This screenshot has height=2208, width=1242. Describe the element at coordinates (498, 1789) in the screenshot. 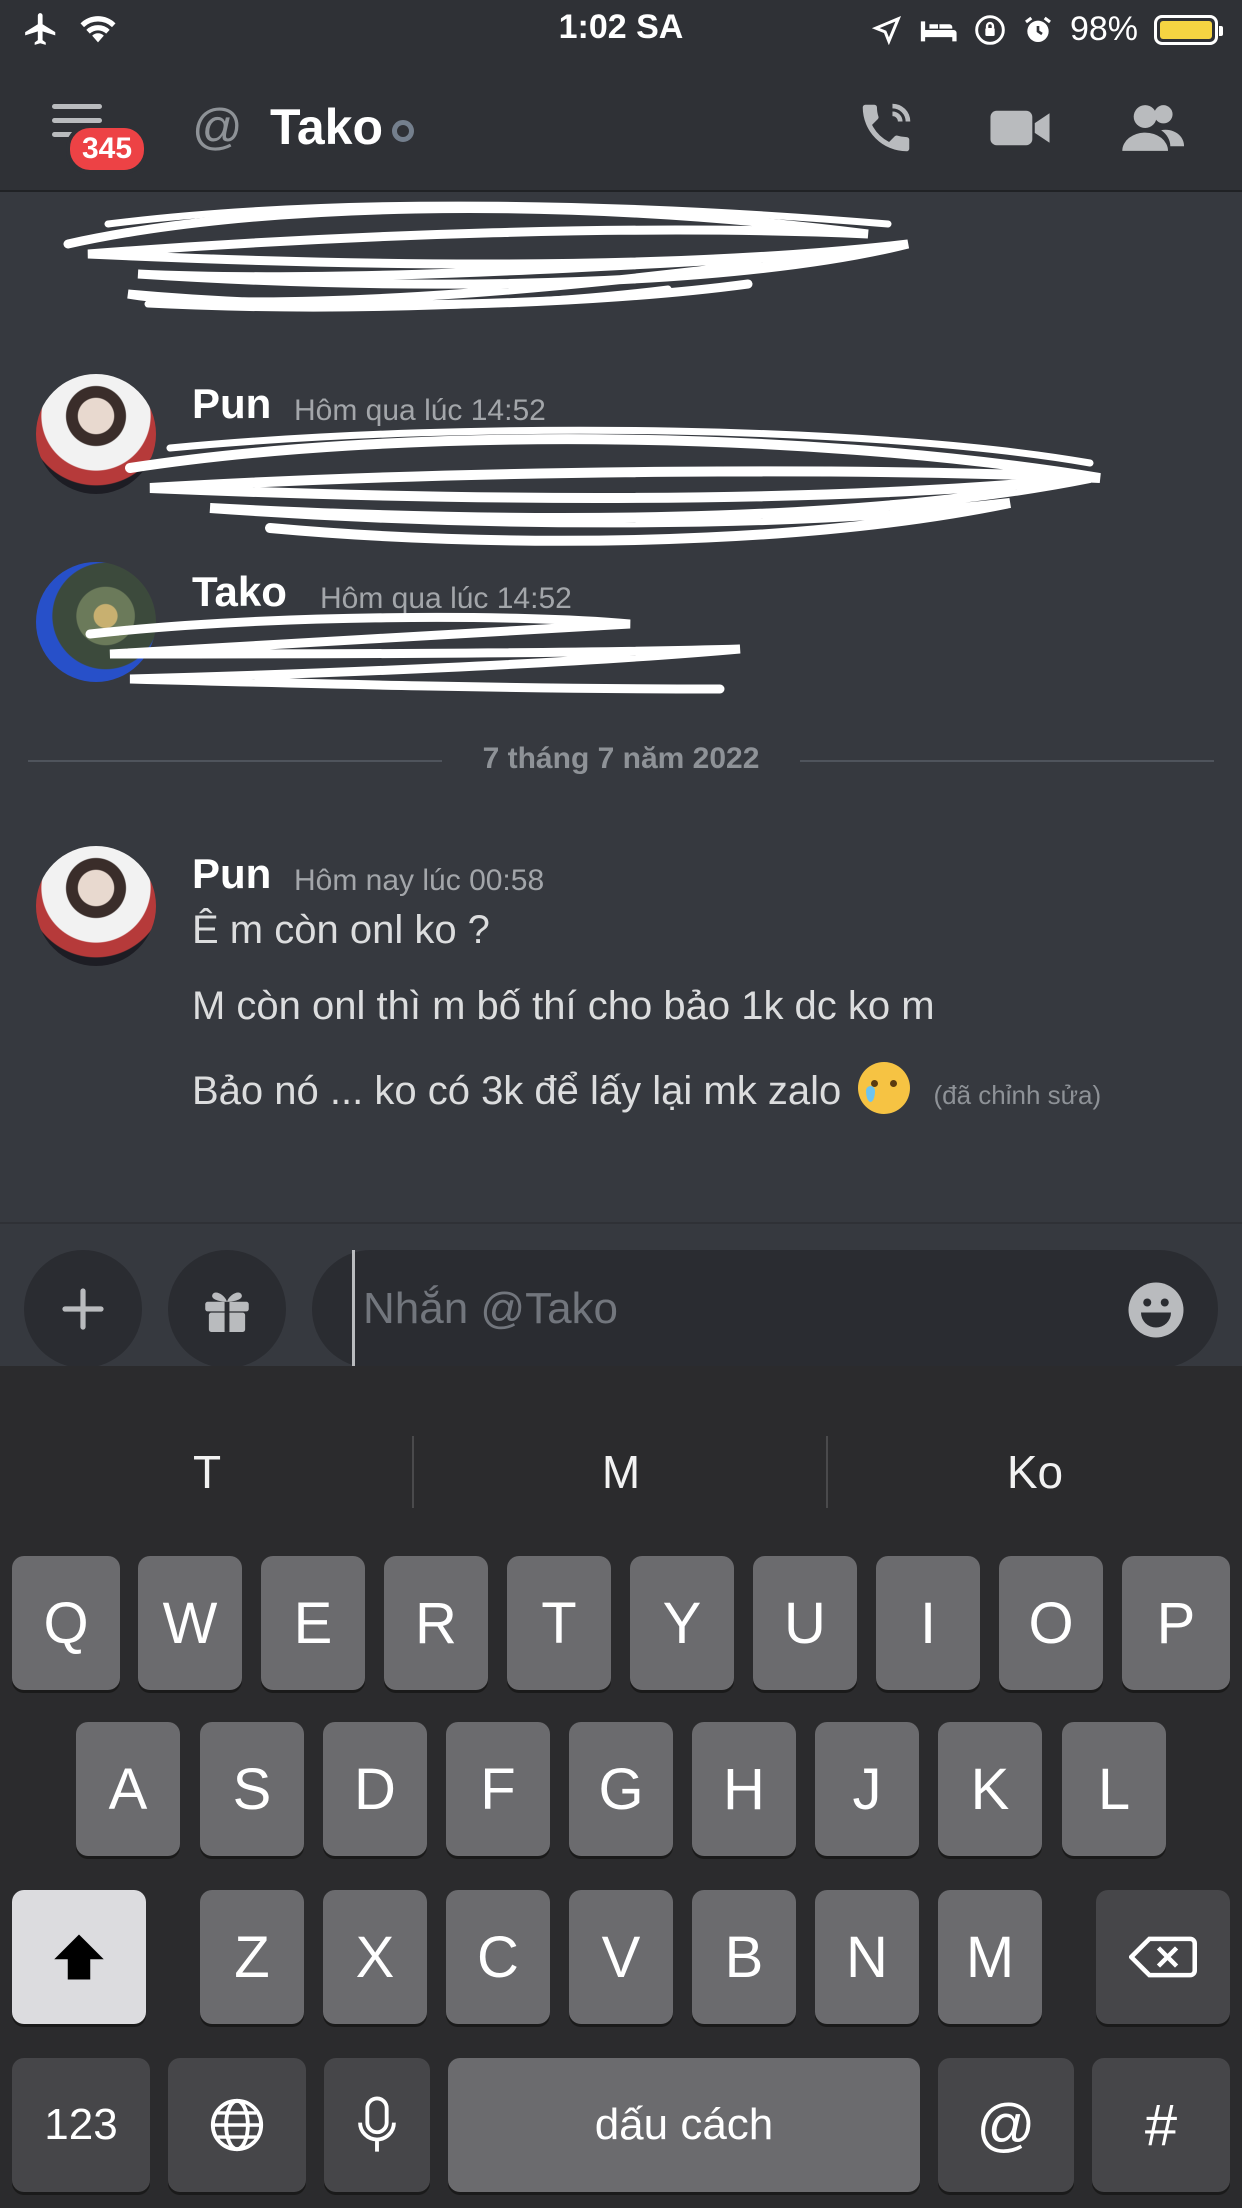

I see `key-f: F` at that location.